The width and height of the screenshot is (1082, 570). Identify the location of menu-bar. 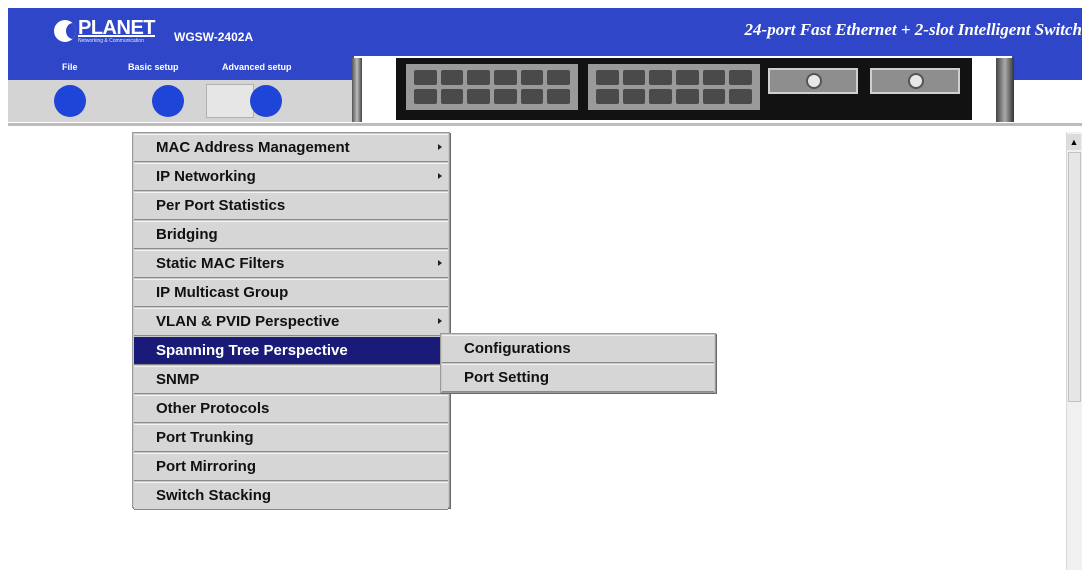
(181, 68).